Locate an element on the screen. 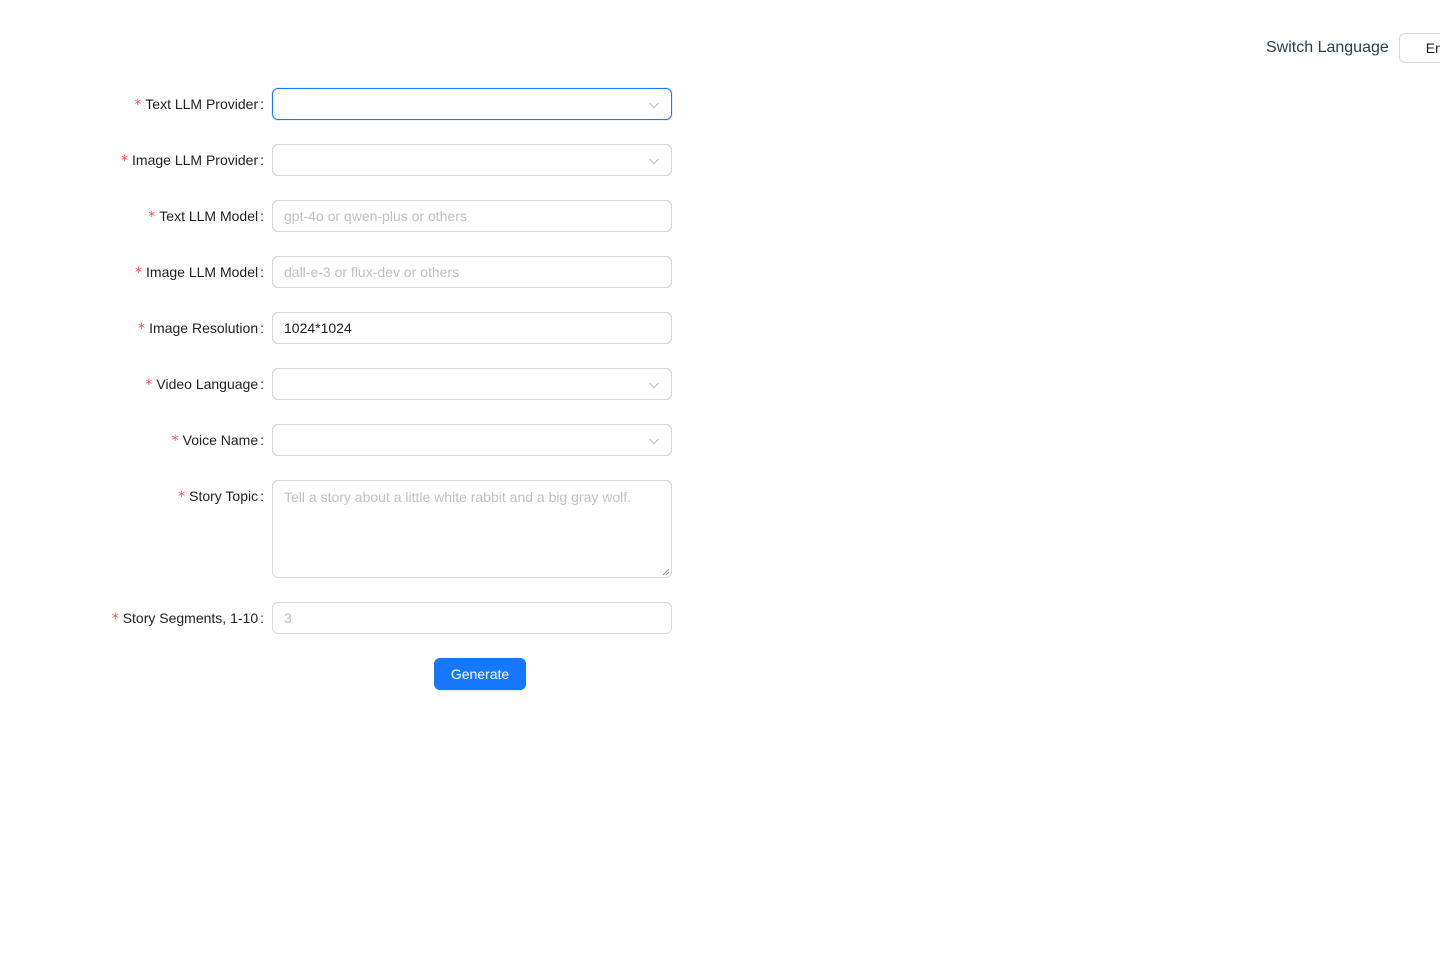  image-llm-provider-label: Image LLM Provider is located at coordinates (195, 160).